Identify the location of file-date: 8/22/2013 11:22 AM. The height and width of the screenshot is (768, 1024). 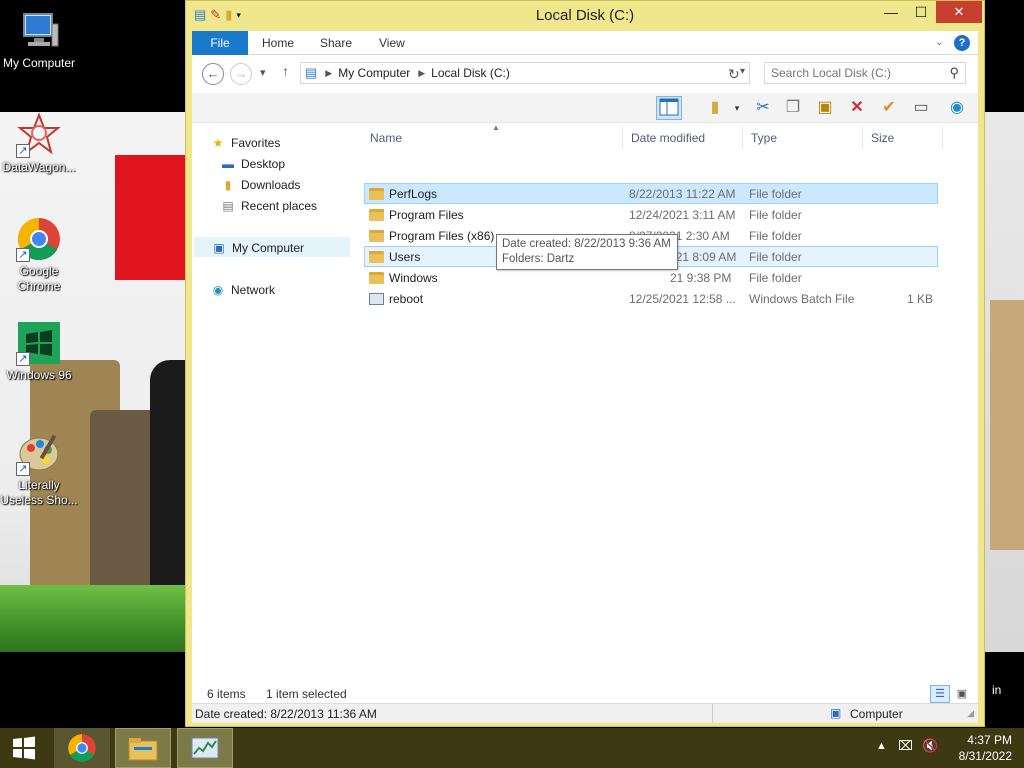
(682, 194).